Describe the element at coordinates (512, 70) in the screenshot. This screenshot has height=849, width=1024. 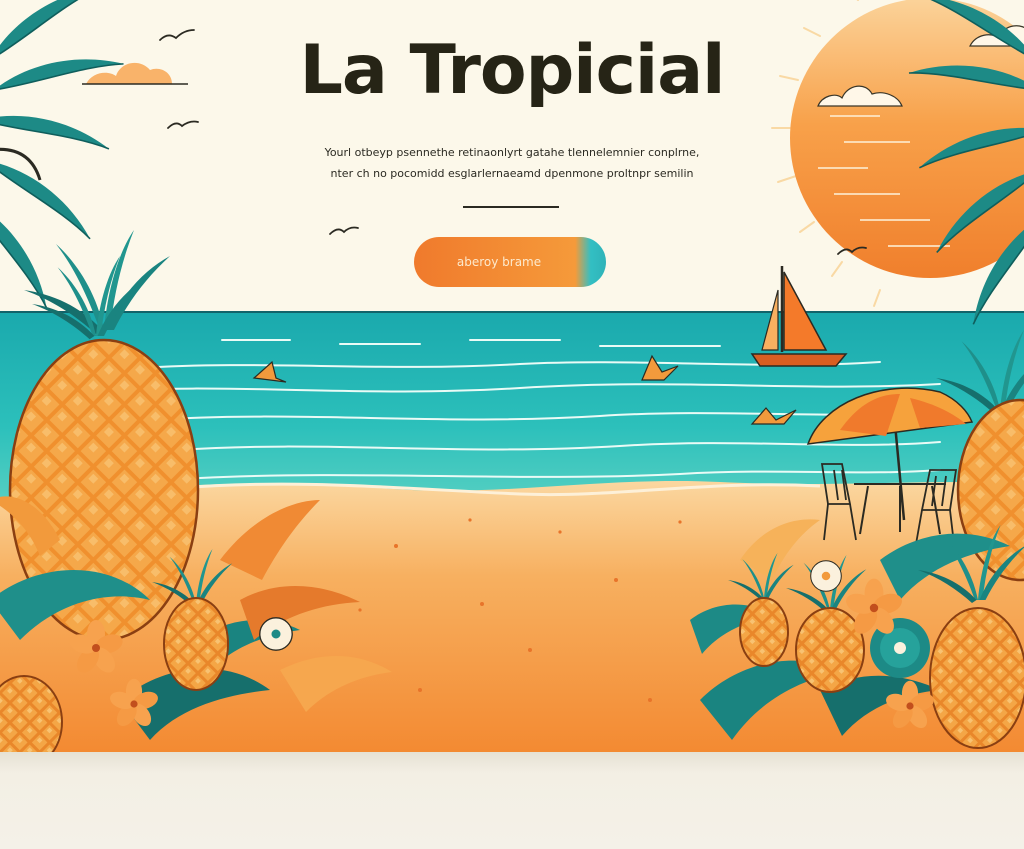
I see `page-title: La Tropicial` at that location.